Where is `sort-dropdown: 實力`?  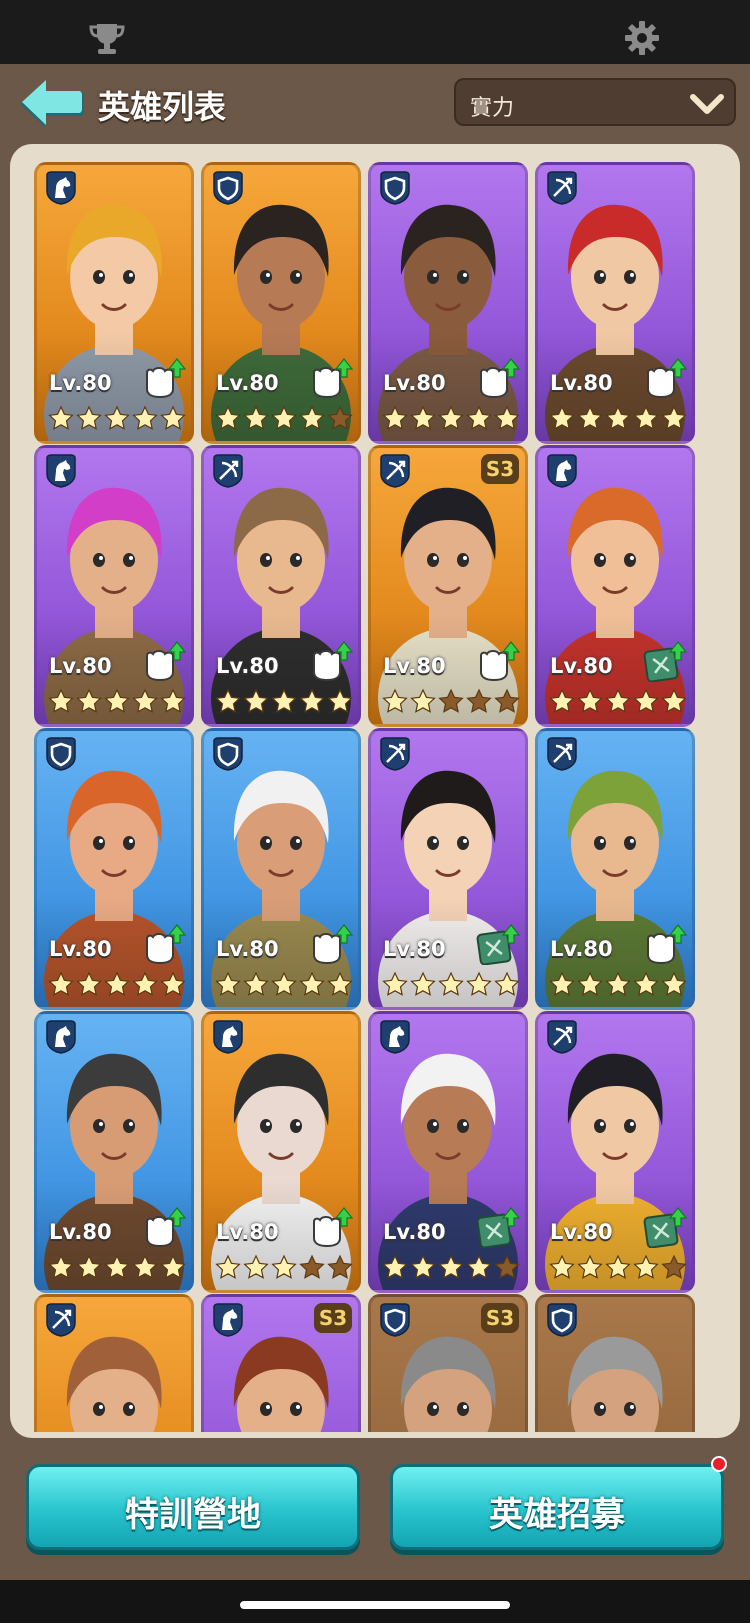
sort-dropdown: 實力 is located at coordinates (595, 102).